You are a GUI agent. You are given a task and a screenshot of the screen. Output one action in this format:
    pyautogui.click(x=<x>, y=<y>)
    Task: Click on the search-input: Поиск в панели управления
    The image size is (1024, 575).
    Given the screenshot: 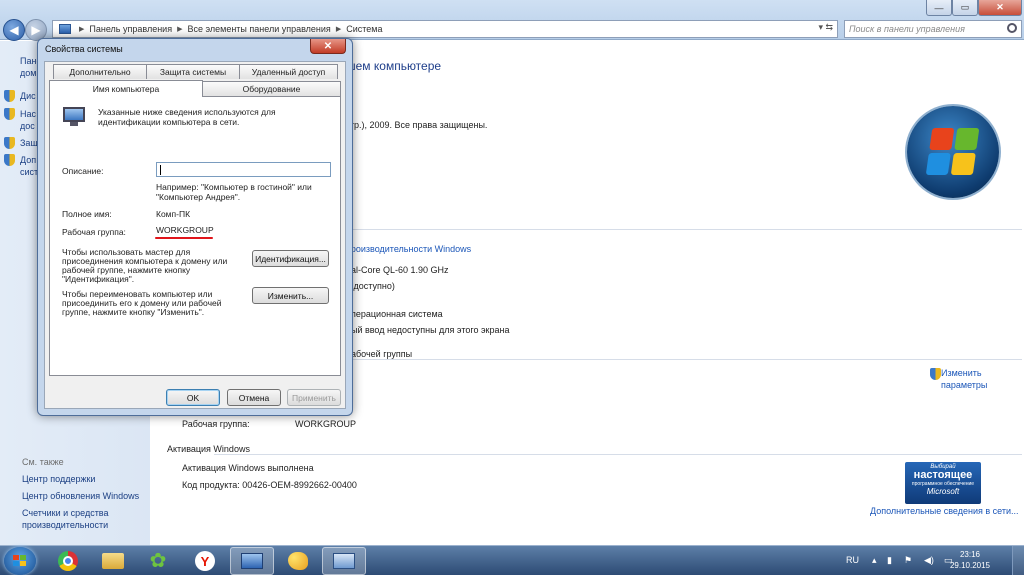 What is the action you would take?
    pyautogui.click(x=933, y=29)
    